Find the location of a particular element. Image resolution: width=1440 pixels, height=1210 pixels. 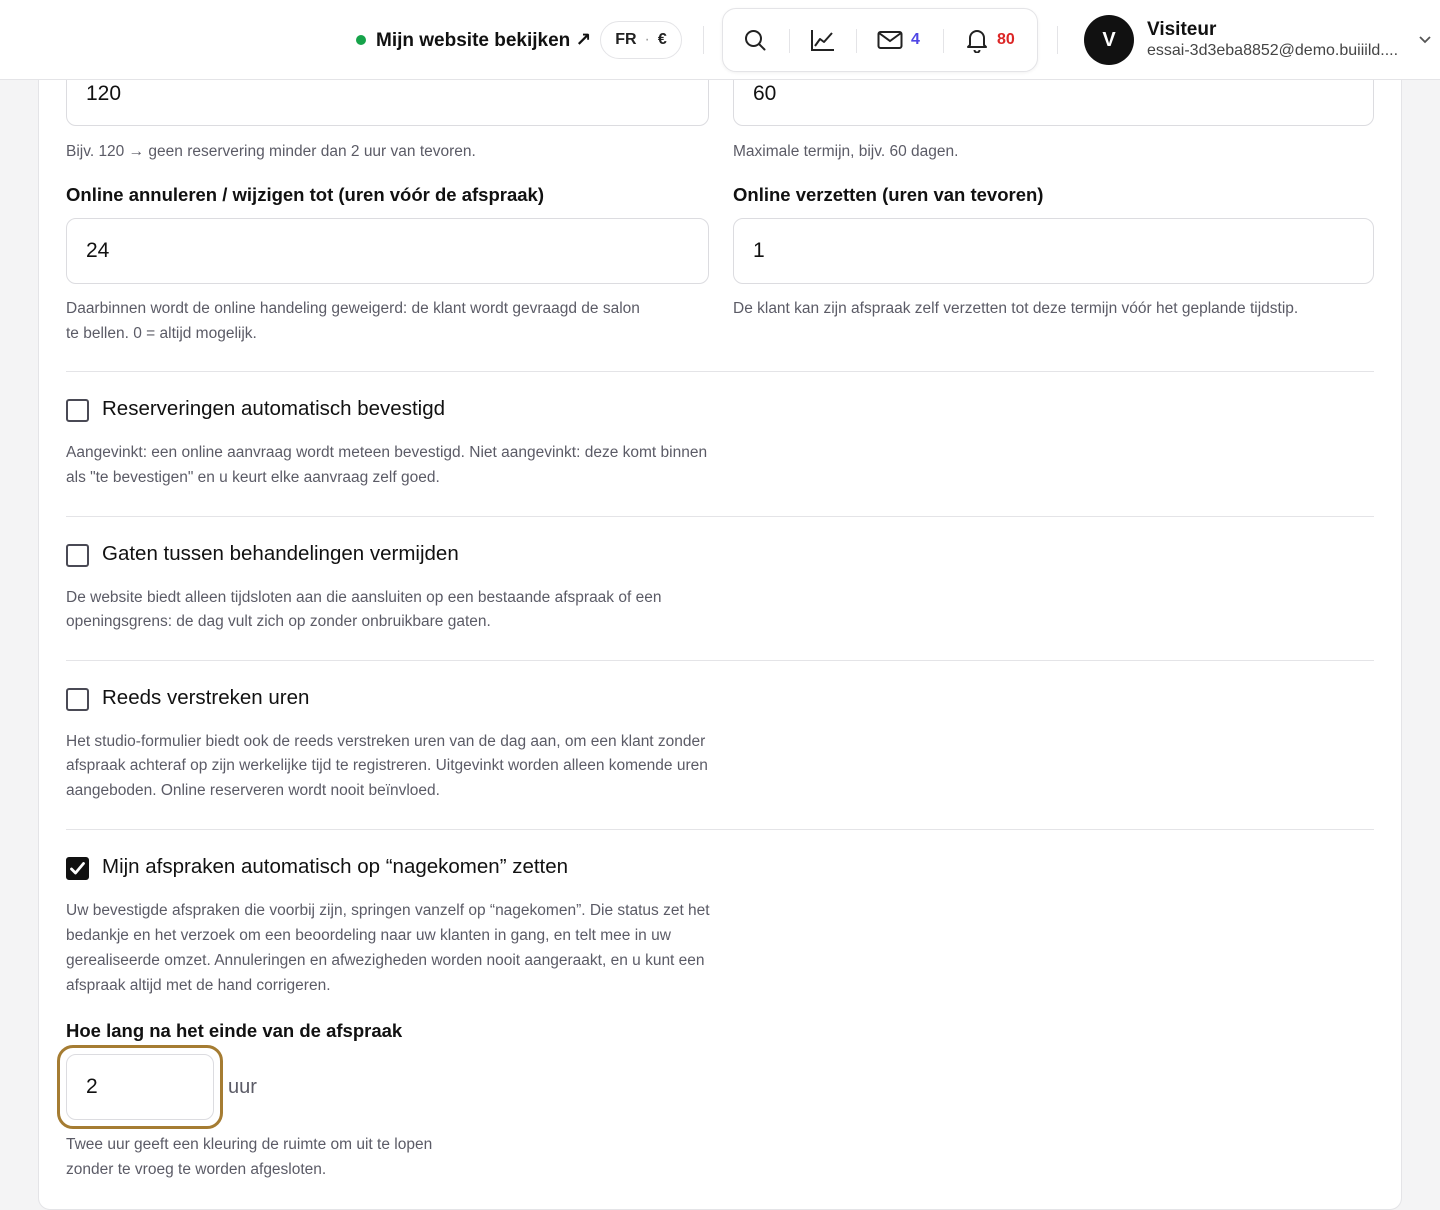

delay-unit: uur is located at coordinates (242, 1087).